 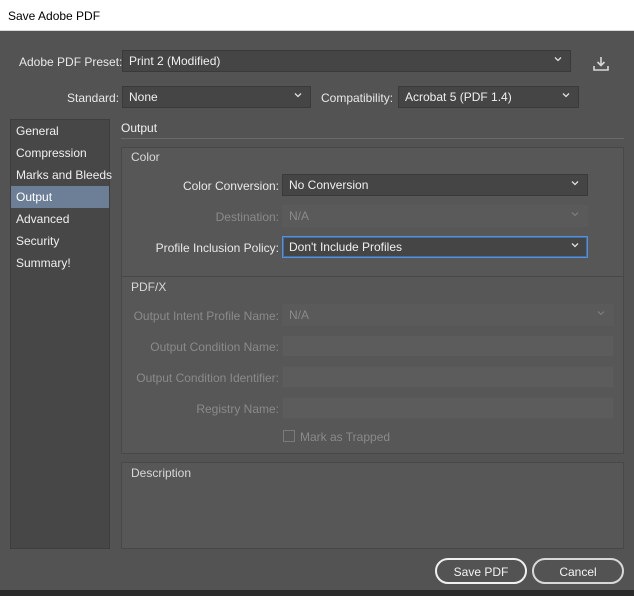 What do you see at coordinates (329, 185) in the screenshot?
I see `color-conversion-value: No Conversion` at bounding box center [329, 185].